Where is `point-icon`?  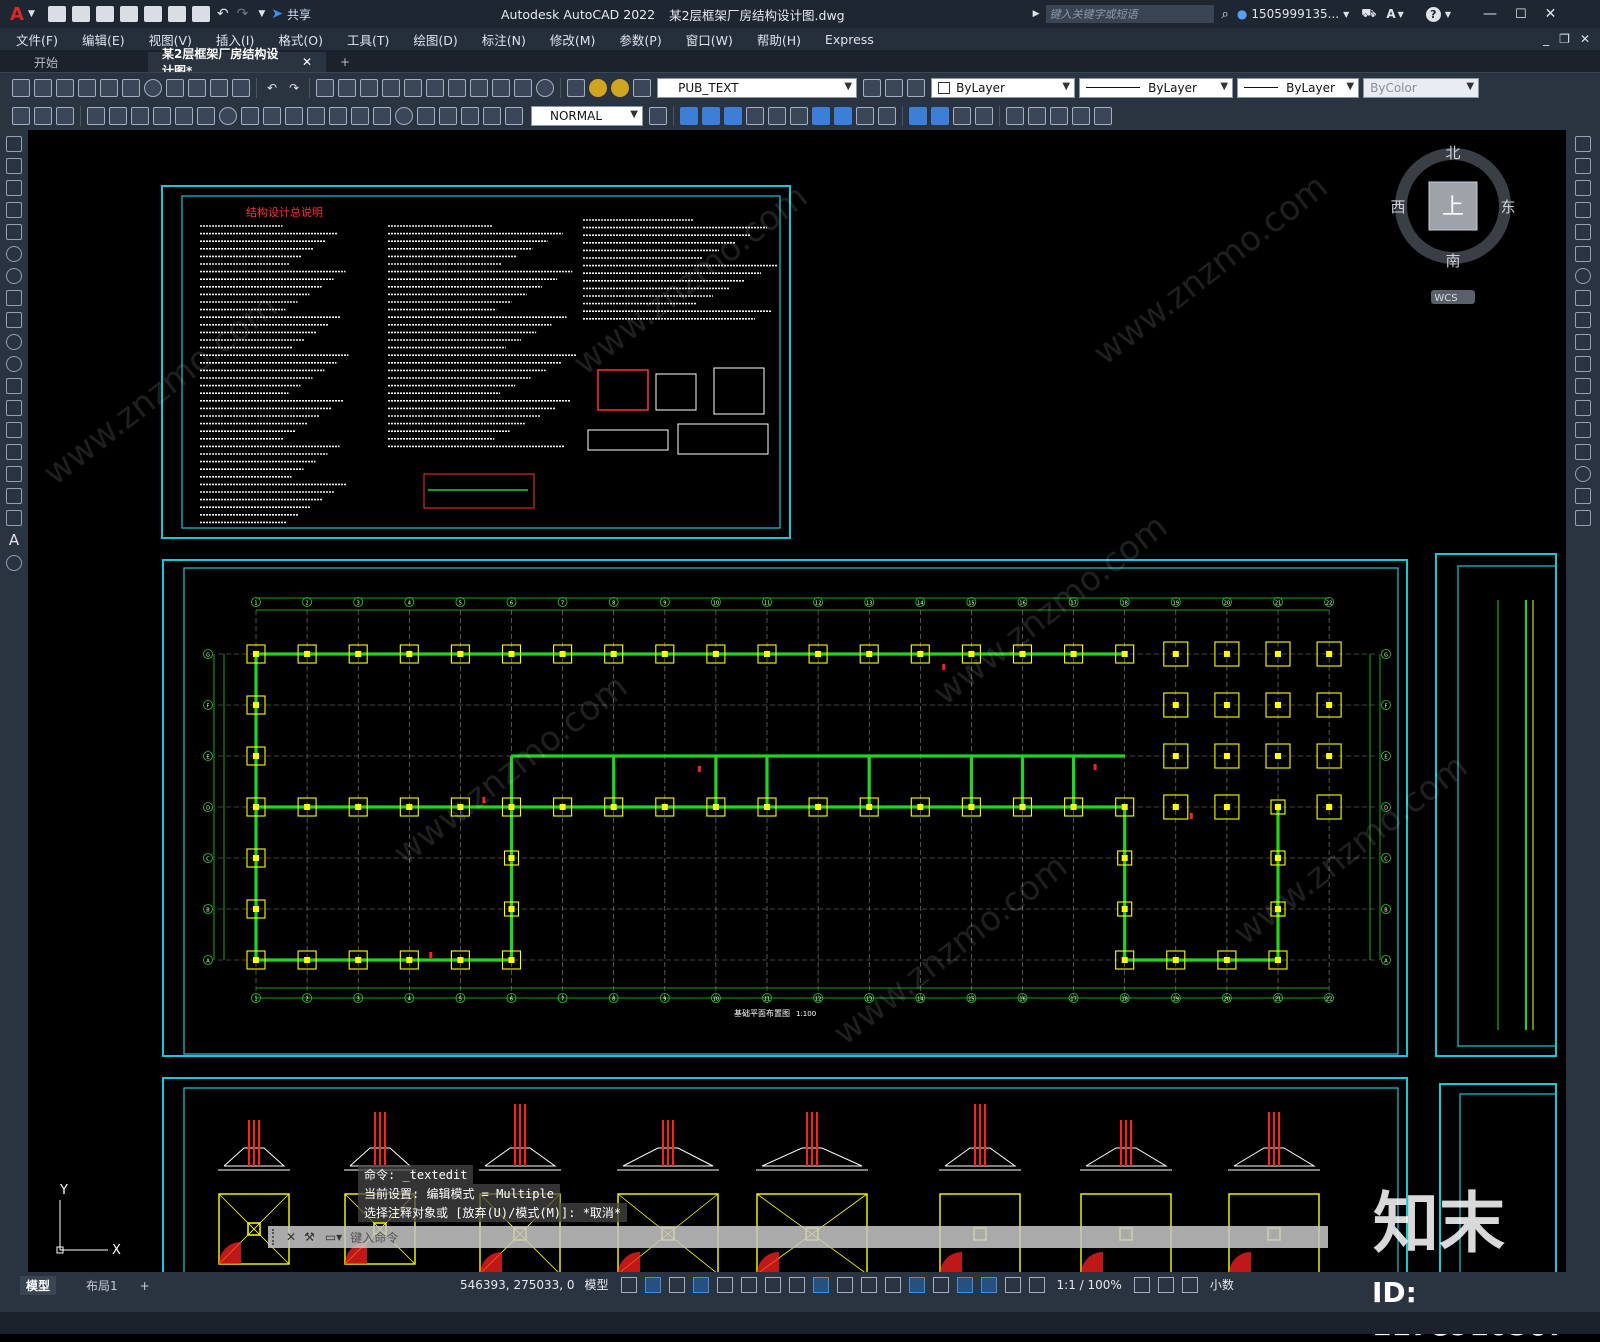
point-icon is located at coordinates (14, 430).